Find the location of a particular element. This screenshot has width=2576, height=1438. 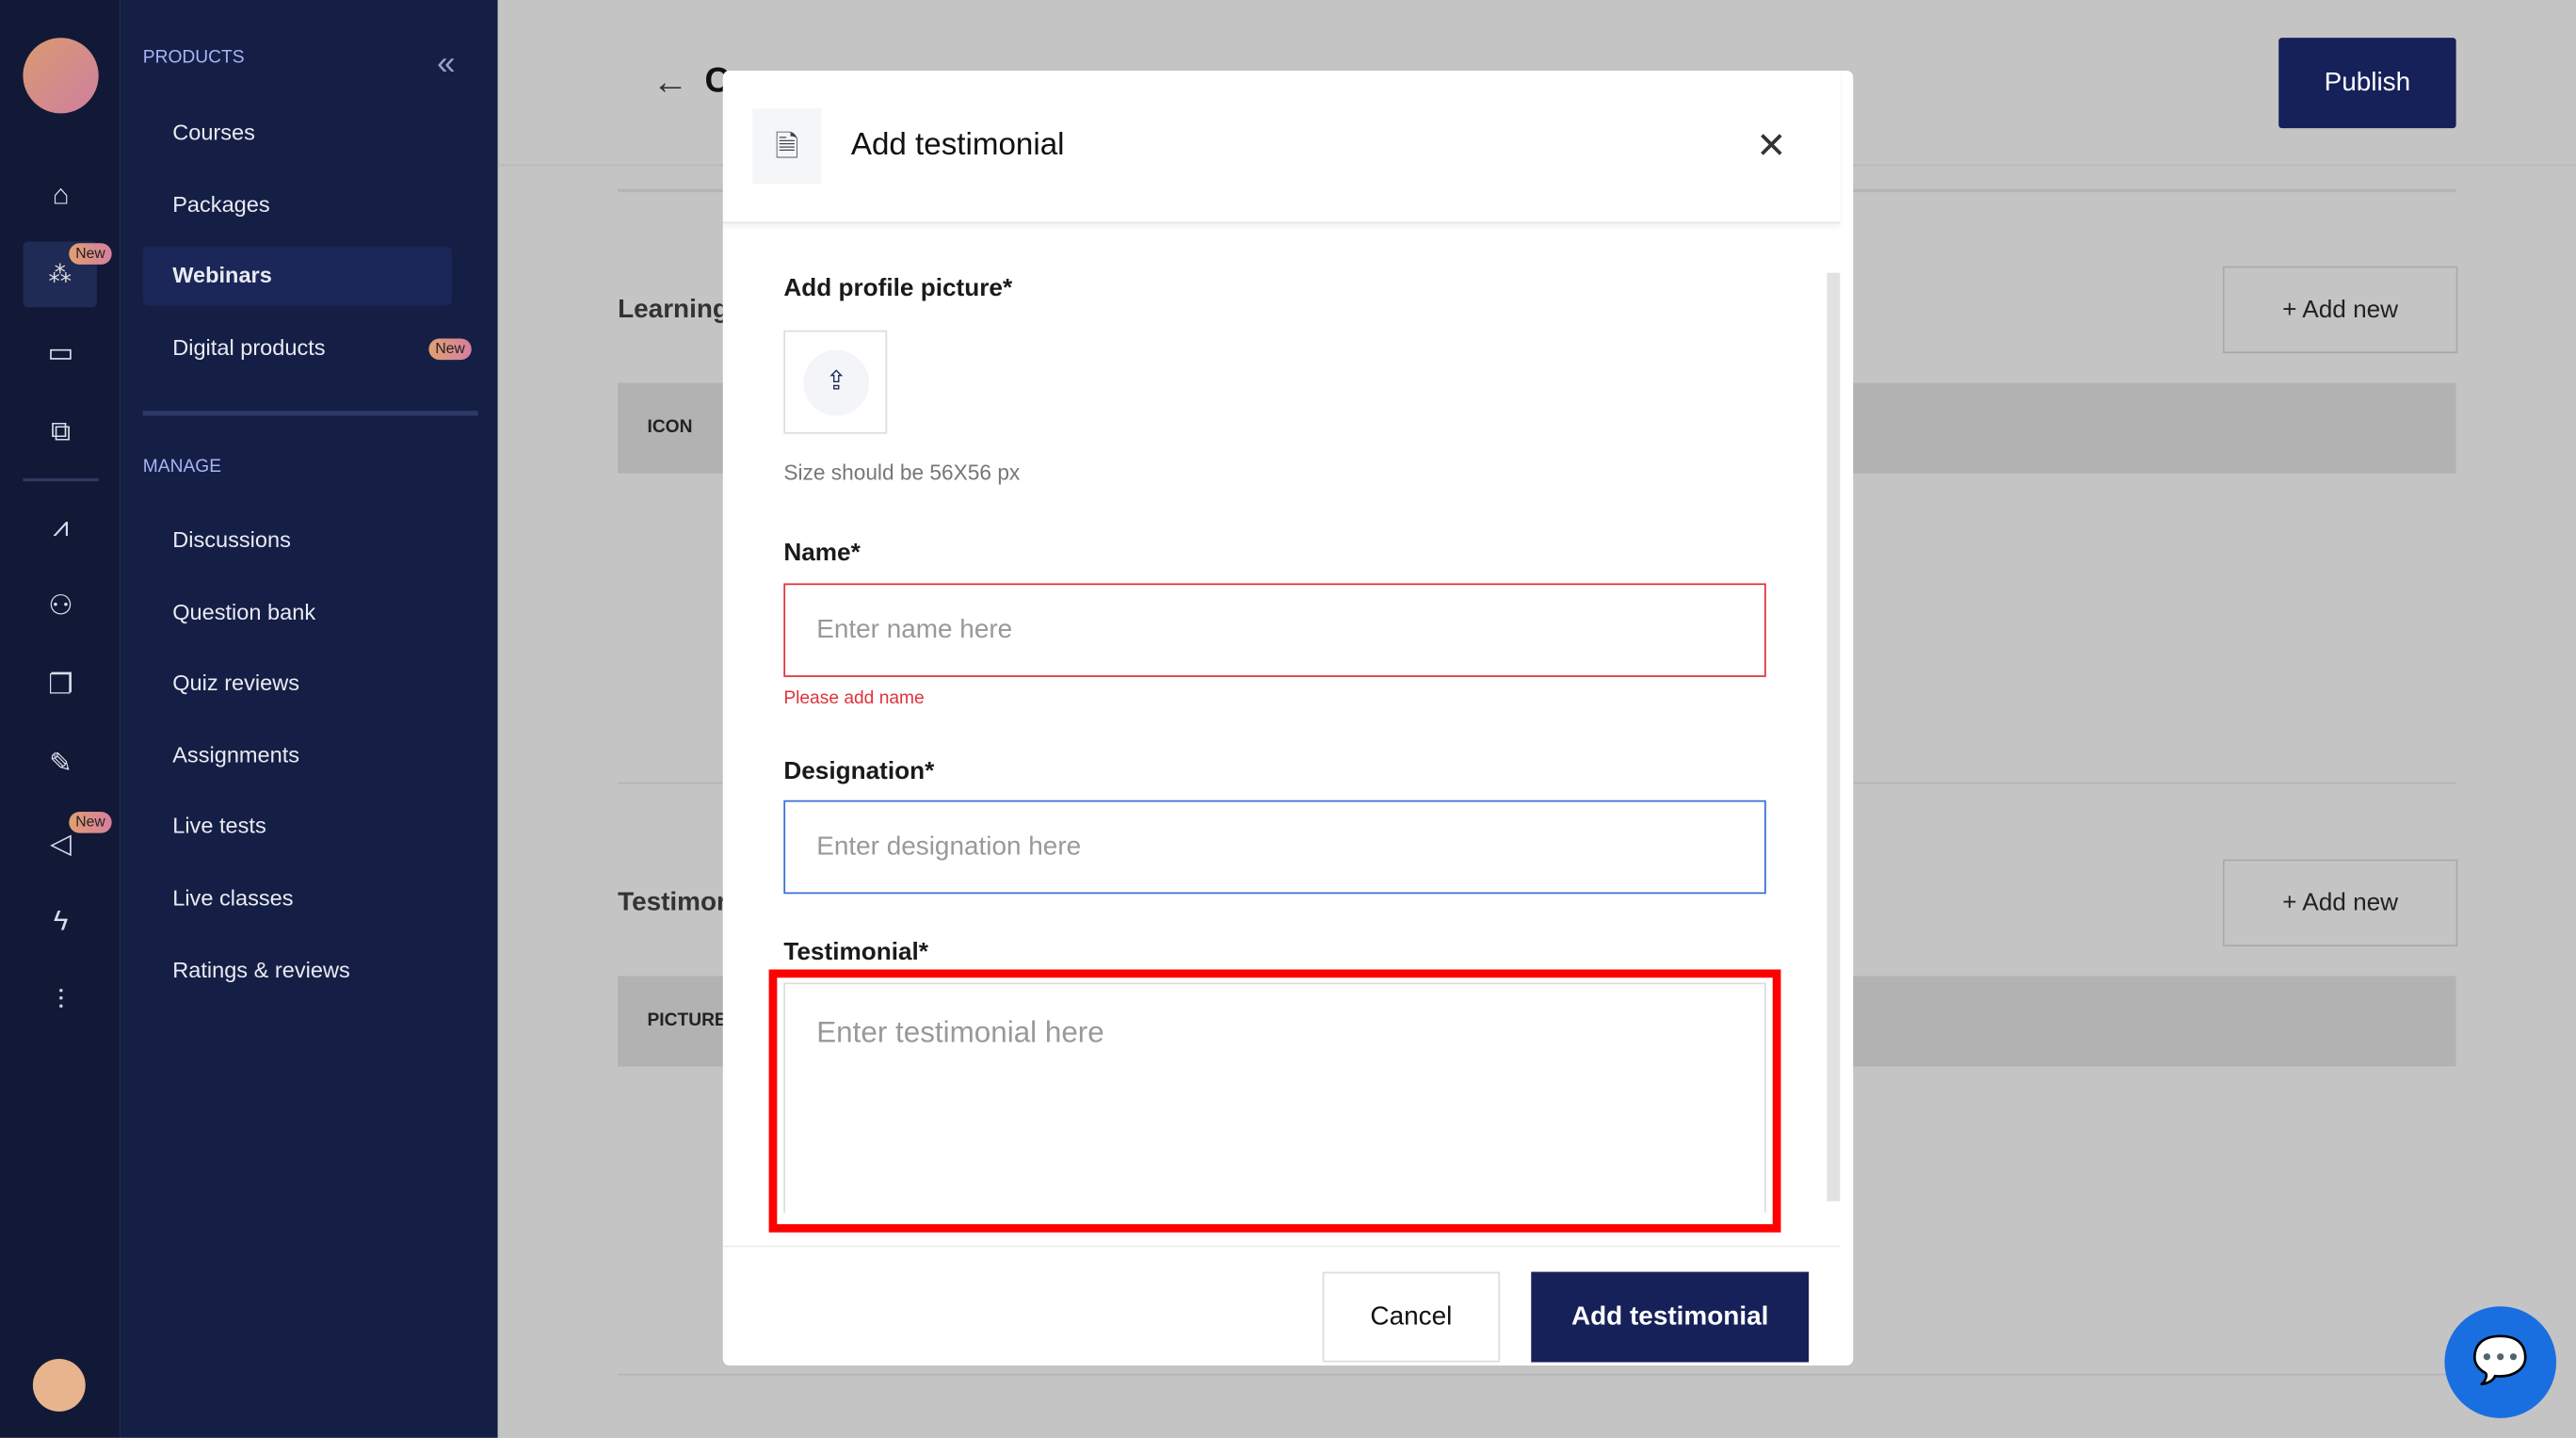

document-icon: 🗎 is located at coordinates (787, 146).